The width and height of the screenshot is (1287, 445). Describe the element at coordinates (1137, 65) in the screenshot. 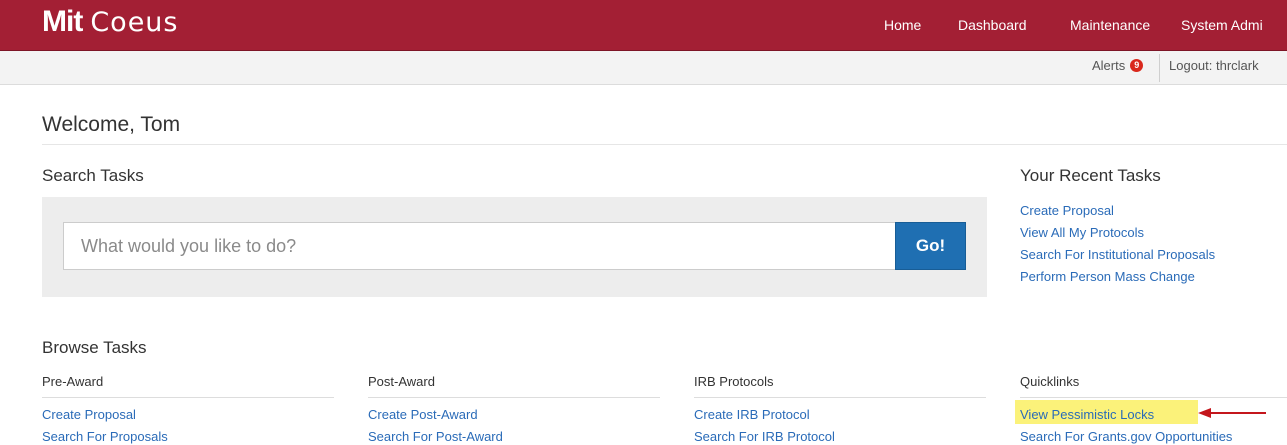

I see `alerts-count-badge: 9` at that location.